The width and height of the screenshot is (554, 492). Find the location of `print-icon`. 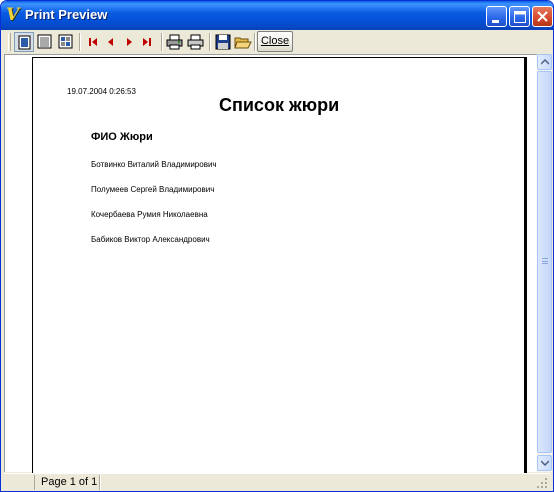

print-icon is located at coordinates (195, 42).